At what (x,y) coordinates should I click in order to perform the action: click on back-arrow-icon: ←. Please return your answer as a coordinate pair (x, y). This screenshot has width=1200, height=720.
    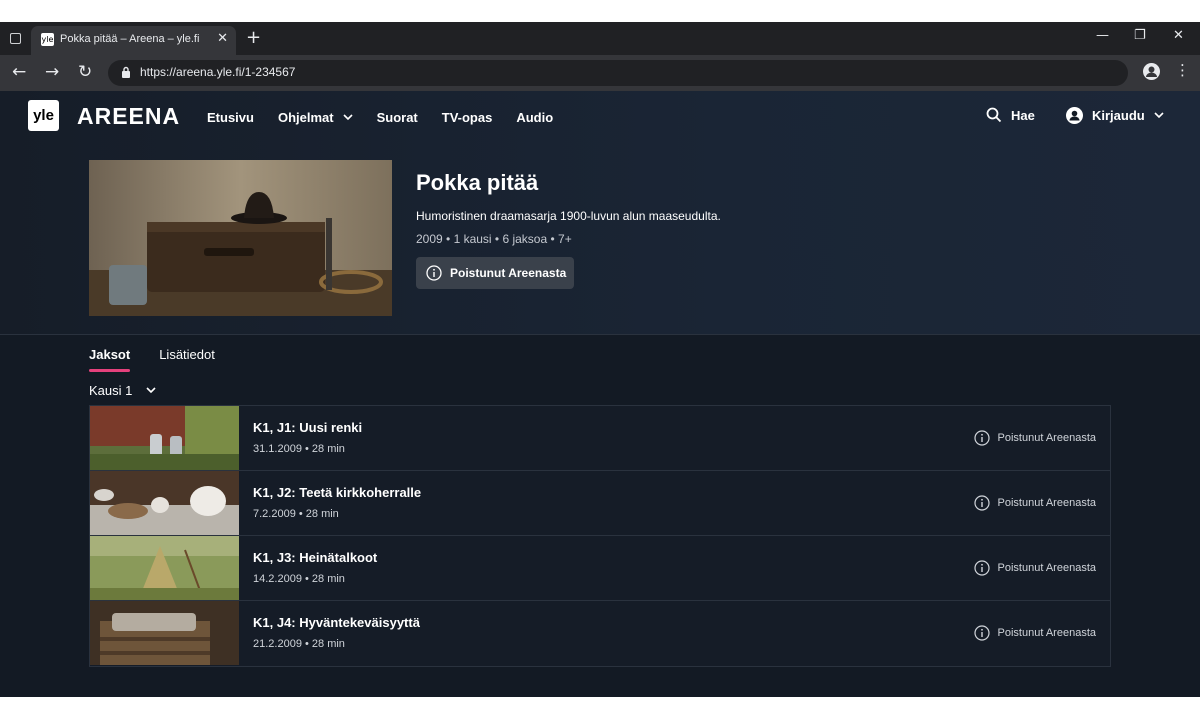
    Looking at the image, I should click on (19, 72).